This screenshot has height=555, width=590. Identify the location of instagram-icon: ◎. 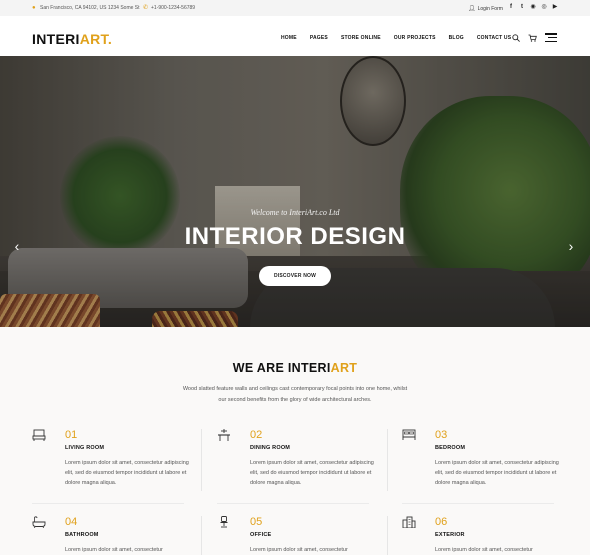
(544, 7).